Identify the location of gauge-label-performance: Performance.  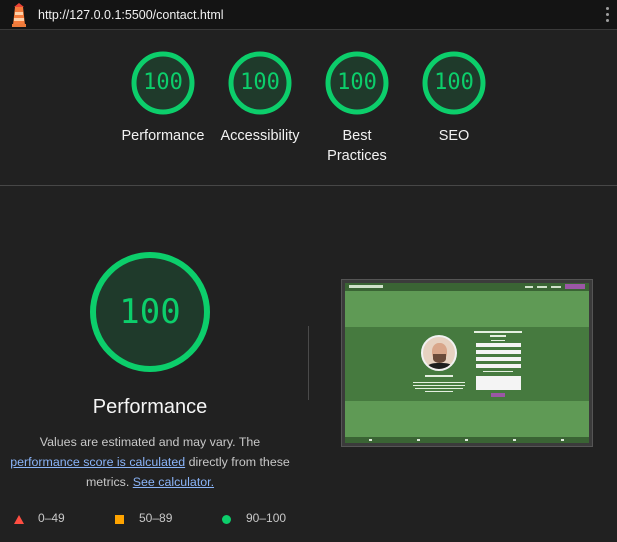
(163, 136).